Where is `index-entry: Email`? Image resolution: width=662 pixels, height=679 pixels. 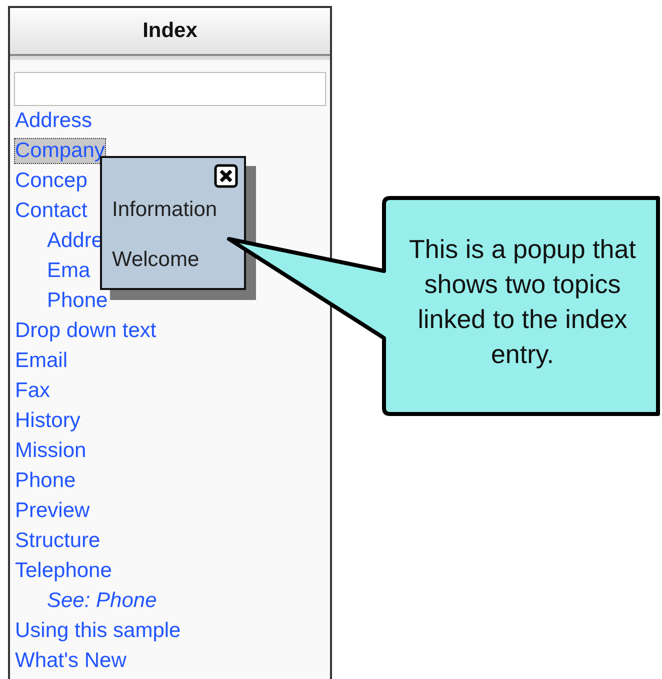 index-entry: Email is located at coordinates (41, 361).